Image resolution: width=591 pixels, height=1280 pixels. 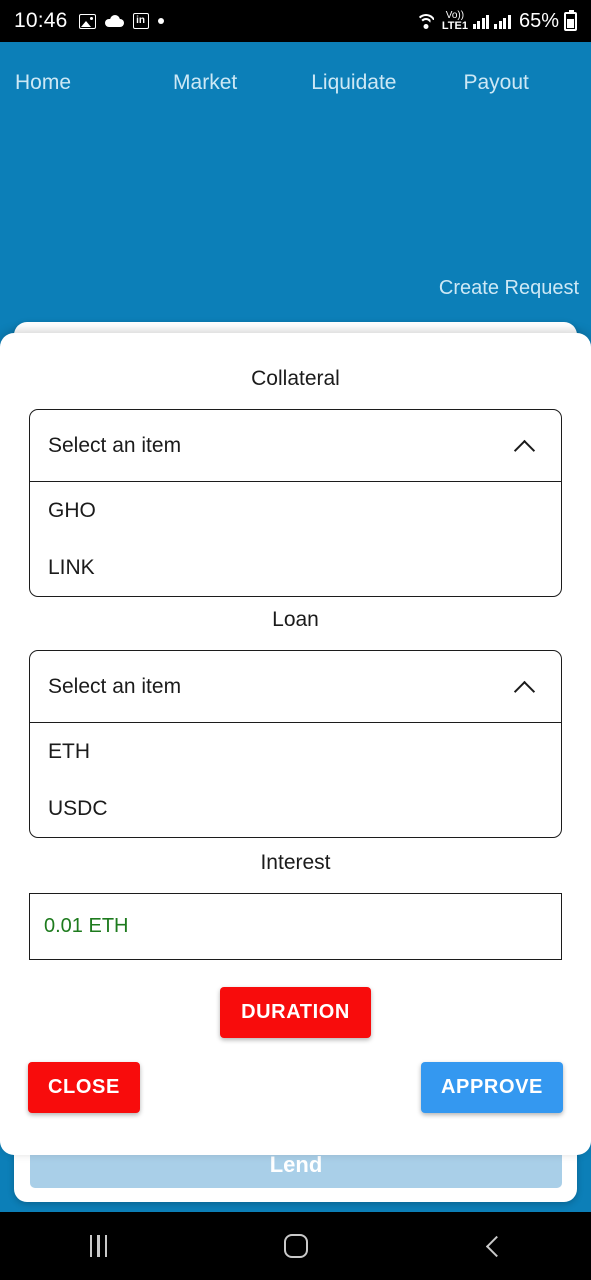 I want to click on loan-label: Loan, so click(x=295, y=619).